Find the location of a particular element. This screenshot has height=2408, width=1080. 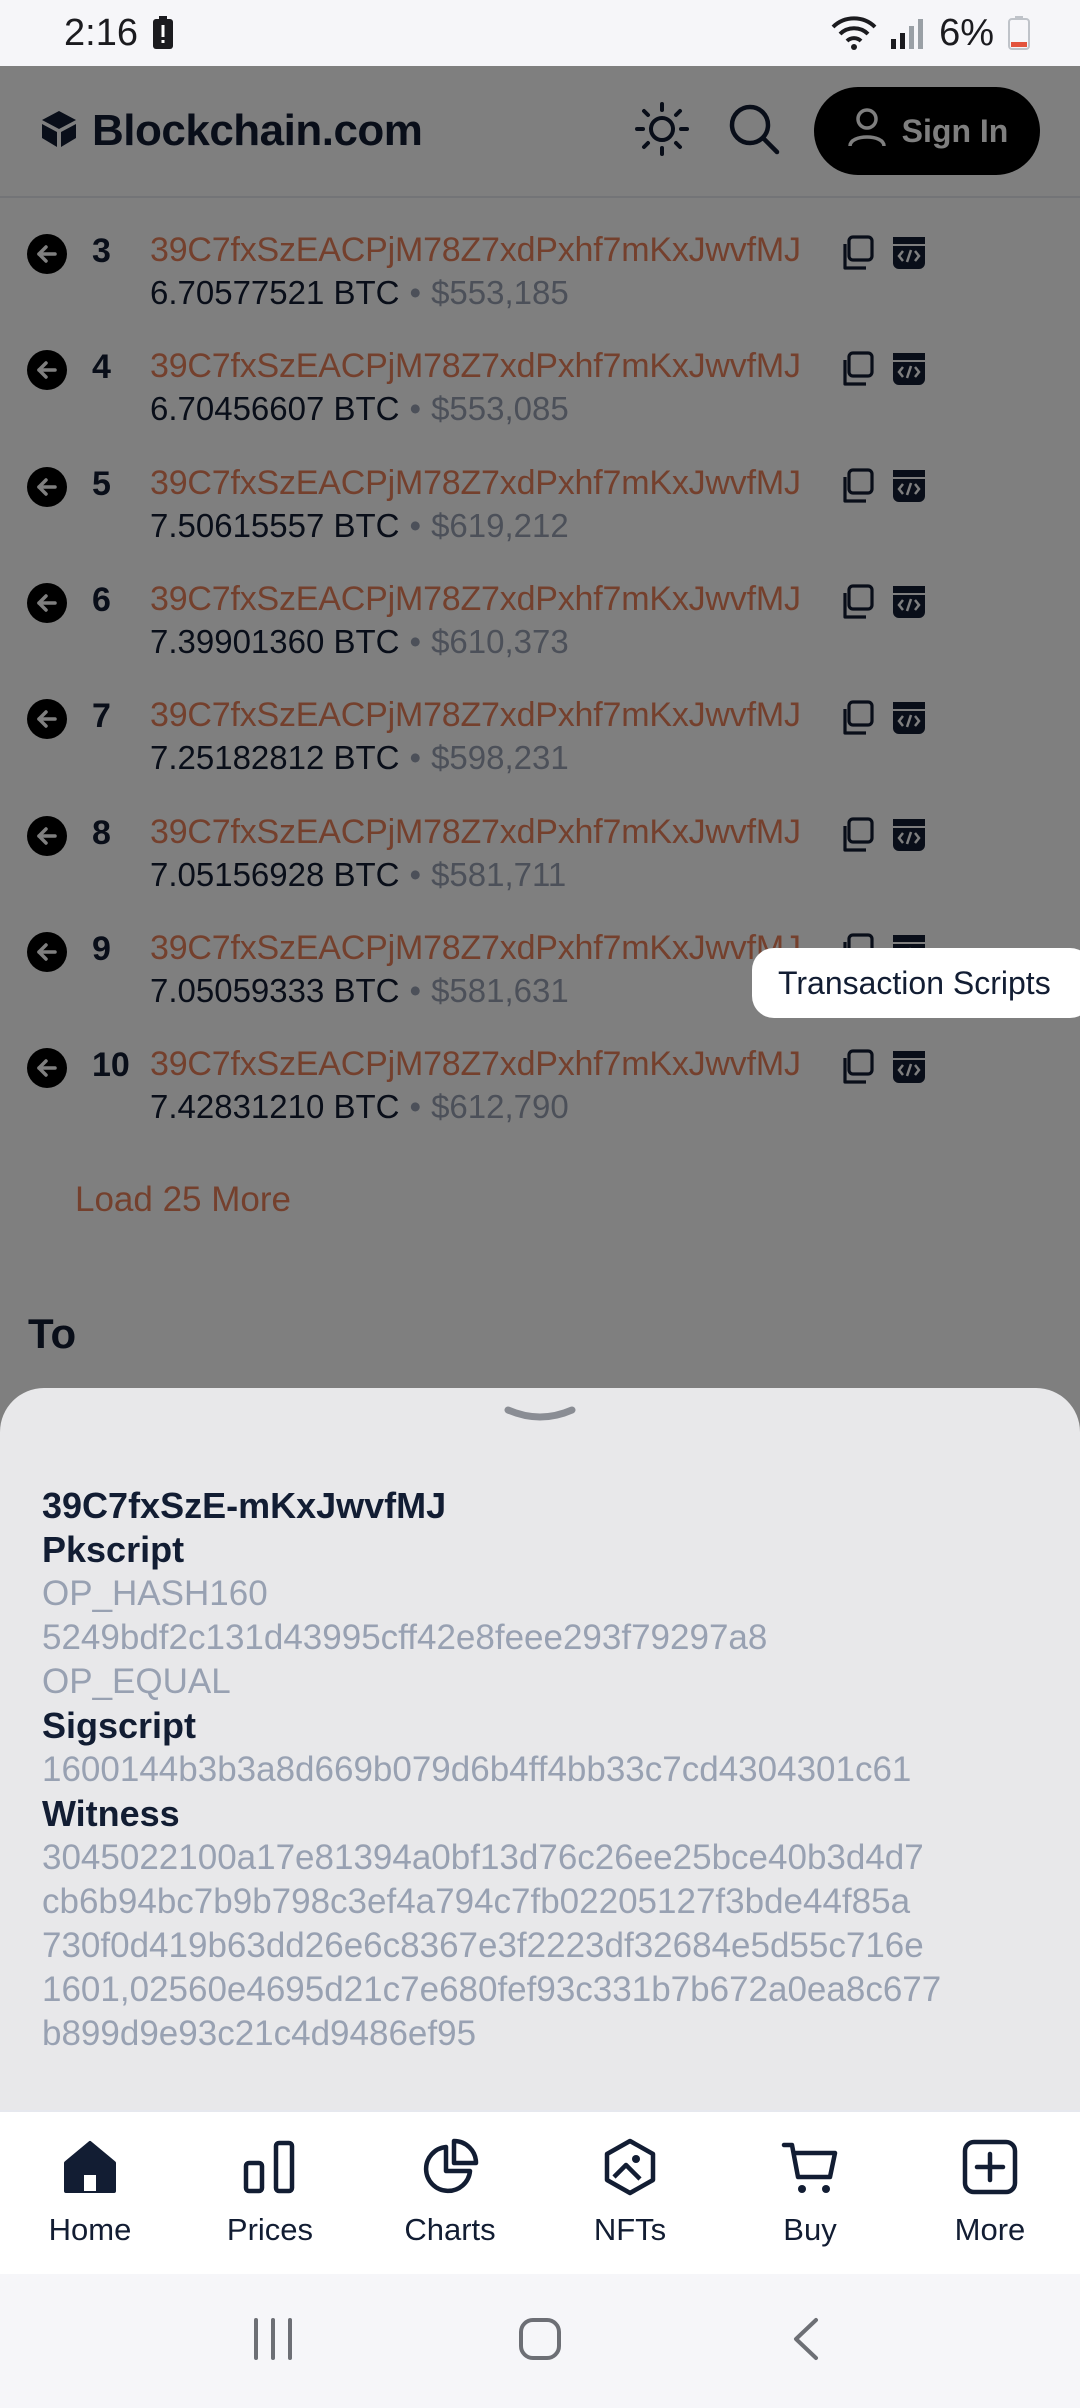

sigscript-title: Sigscript is located at coordinates (119, 1725).